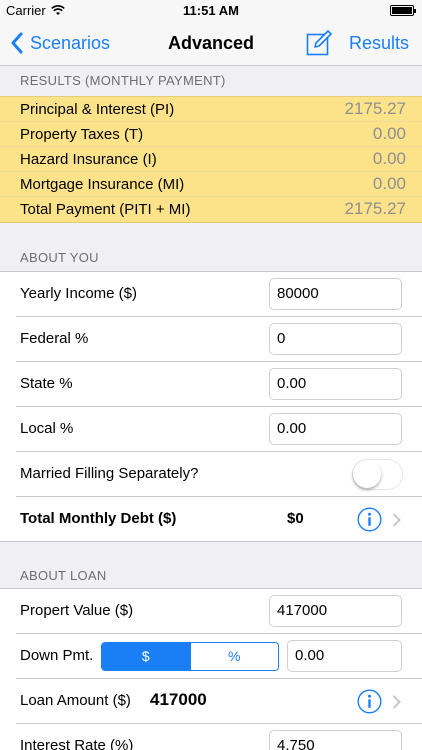  What do you see at coordinates (54, 338) in the screenshot?
I see `federal-label: Federal %` at bounding box center [54, 338].